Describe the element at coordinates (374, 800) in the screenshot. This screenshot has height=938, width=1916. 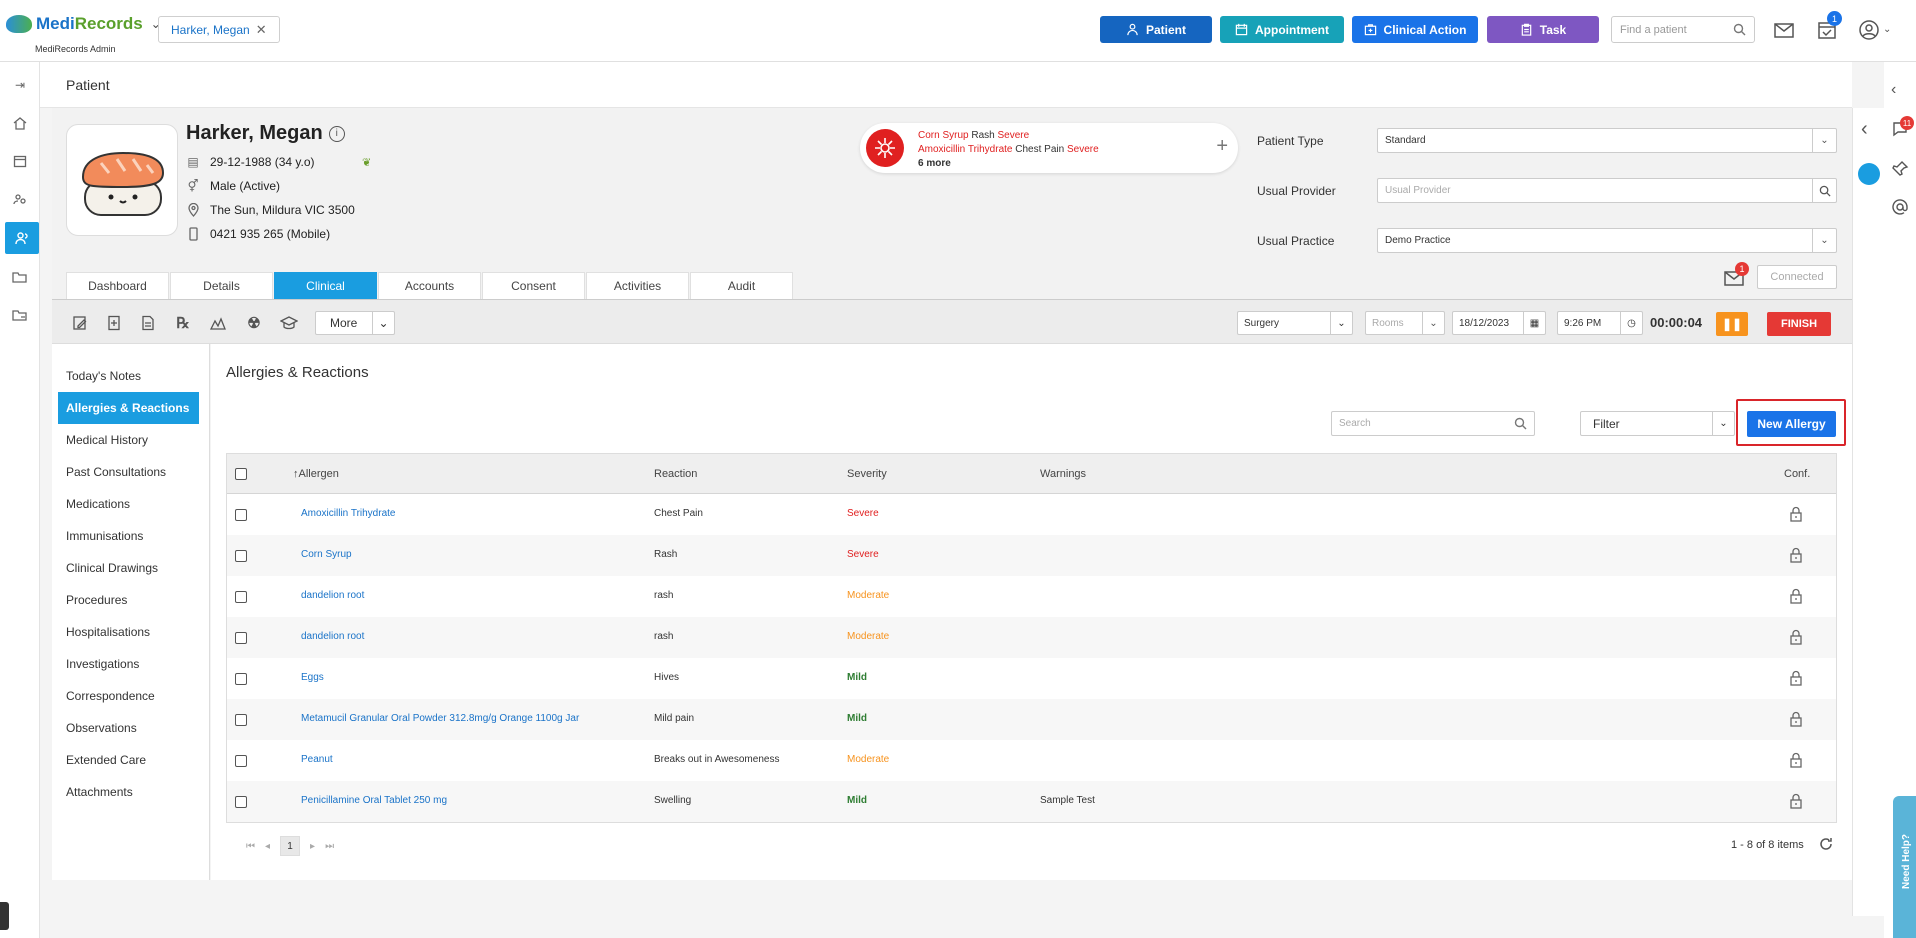
I see `allergen-link: Penicillamine Oral Tablet 250 mg` at that location.